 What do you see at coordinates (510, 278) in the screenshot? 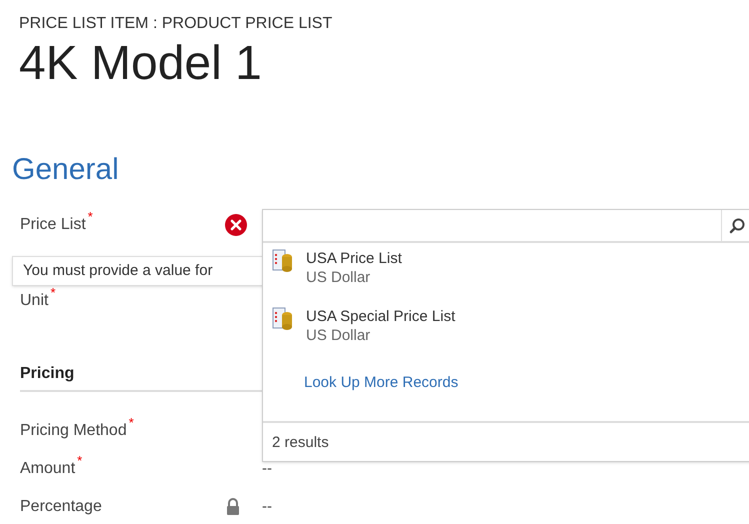
I see `lookup-result: USA Price List US Dollar` at bounding box center [510, 278].